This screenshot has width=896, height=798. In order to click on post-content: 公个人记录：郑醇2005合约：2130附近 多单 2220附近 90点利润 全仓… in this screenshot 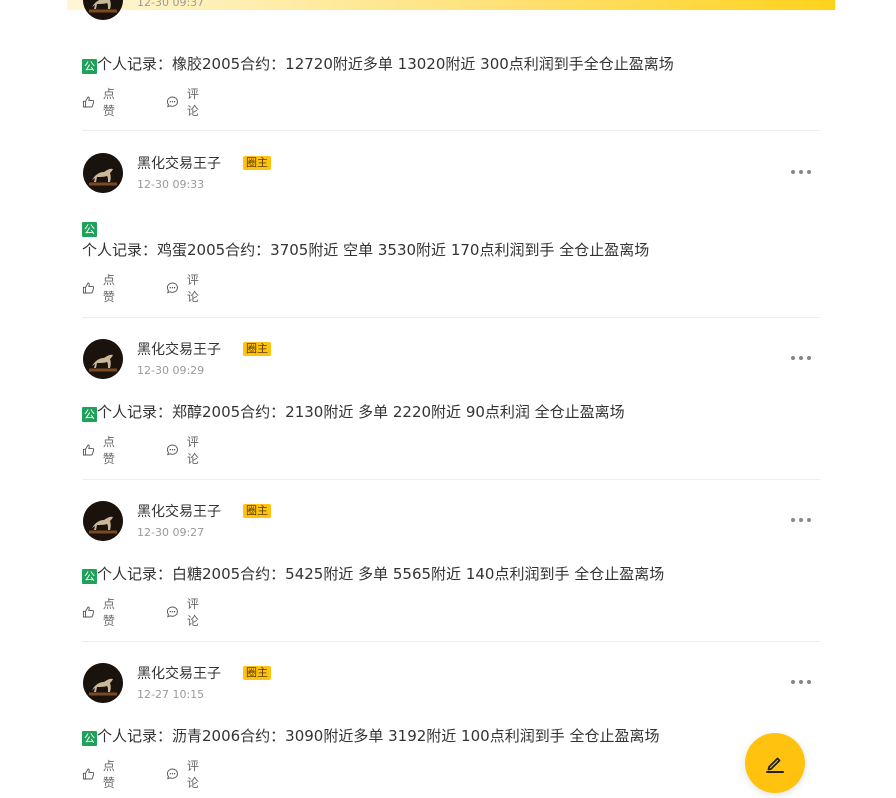, I will do `click(353, 412)`.